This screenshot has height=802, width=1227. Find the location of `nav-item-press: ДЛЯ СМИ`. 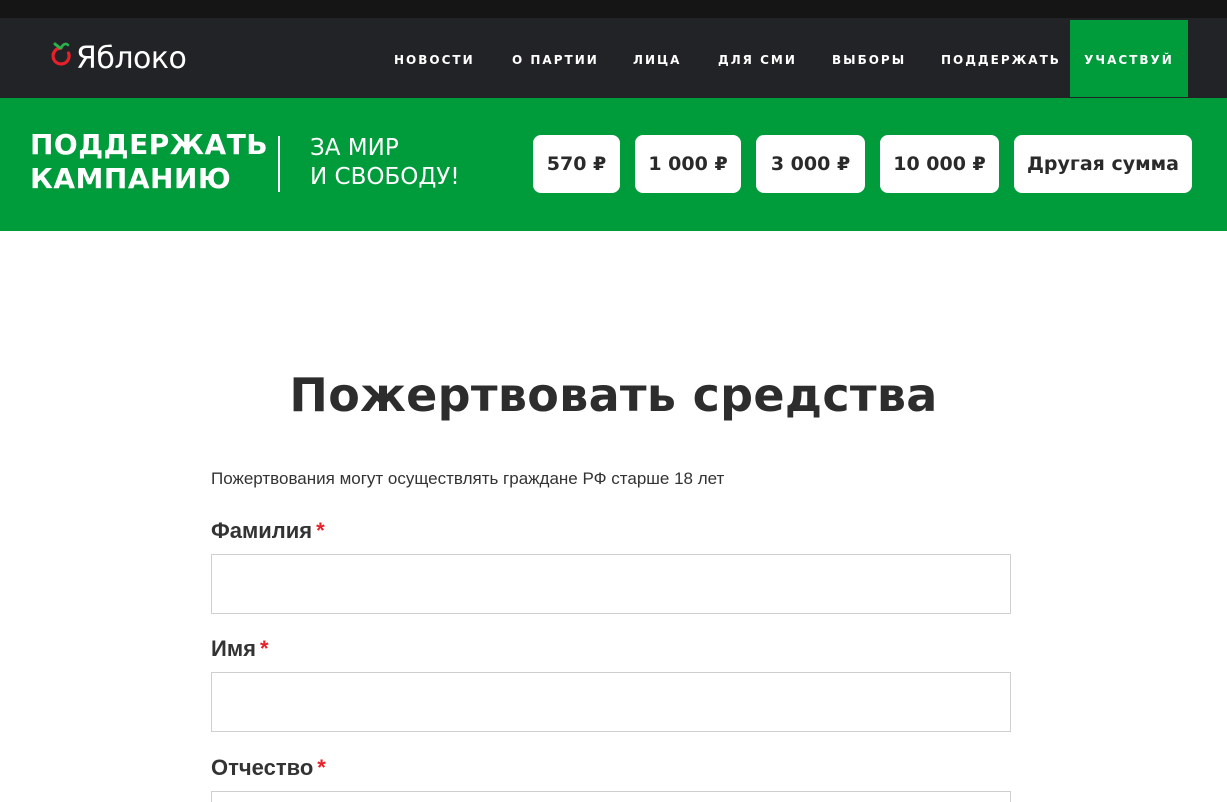

nav-item-press: ДЛЯ СМИ is located at coordinates (757, 58).